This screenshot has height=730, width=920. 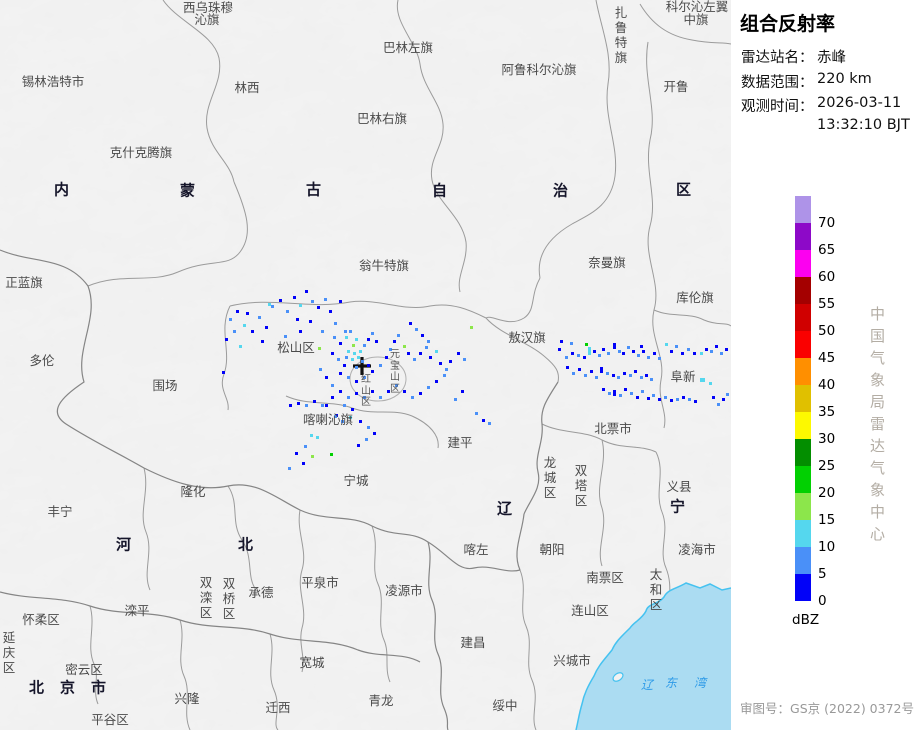 What do you see at coordinates (827, 250) in the screenshot?
I see `legend-value: 65` at bounding box center [827, 250].